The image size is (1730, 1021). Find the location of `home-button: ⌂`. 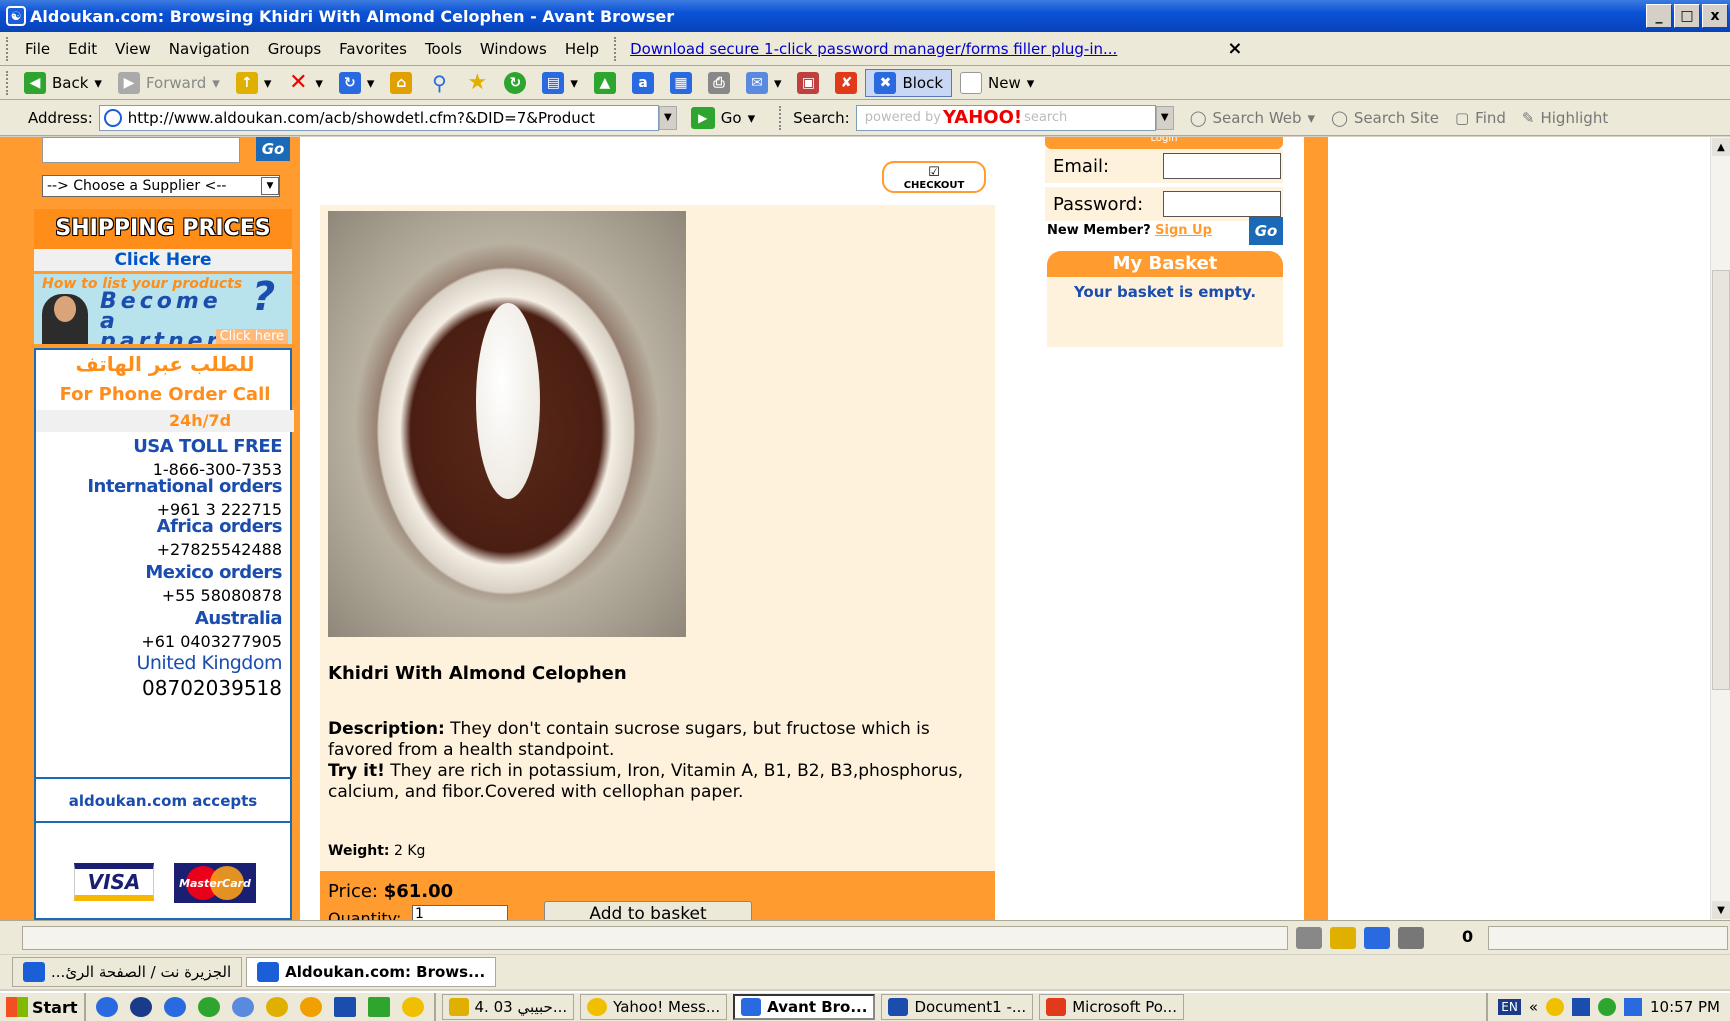

home-button: ⌂ is located at coordinates (401, 82).